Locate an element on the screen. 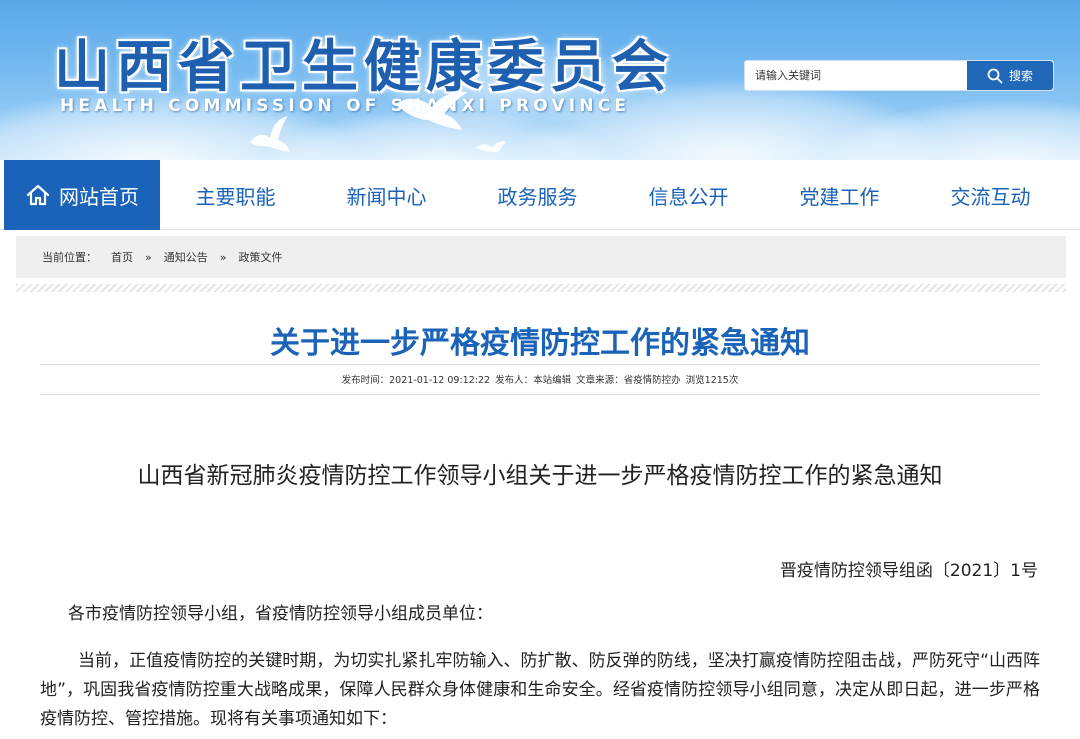 Image resolution: width=1080 pixels, height=739 pixels. breadcrumb-label: 当前位置： is located at coordinates (69, 257).